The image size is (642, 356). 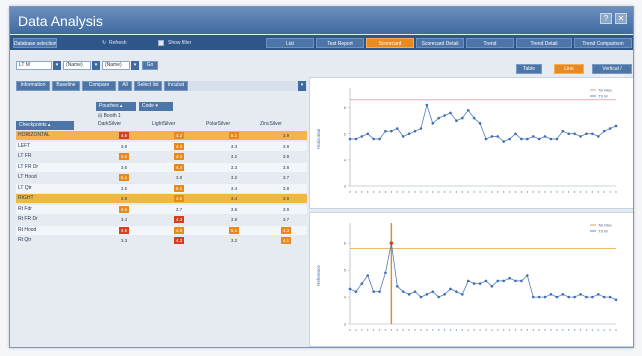 I want to click on table-row: Rt Hood 4.5 4.9 5.1 4.3, so click(x=161, y=230).